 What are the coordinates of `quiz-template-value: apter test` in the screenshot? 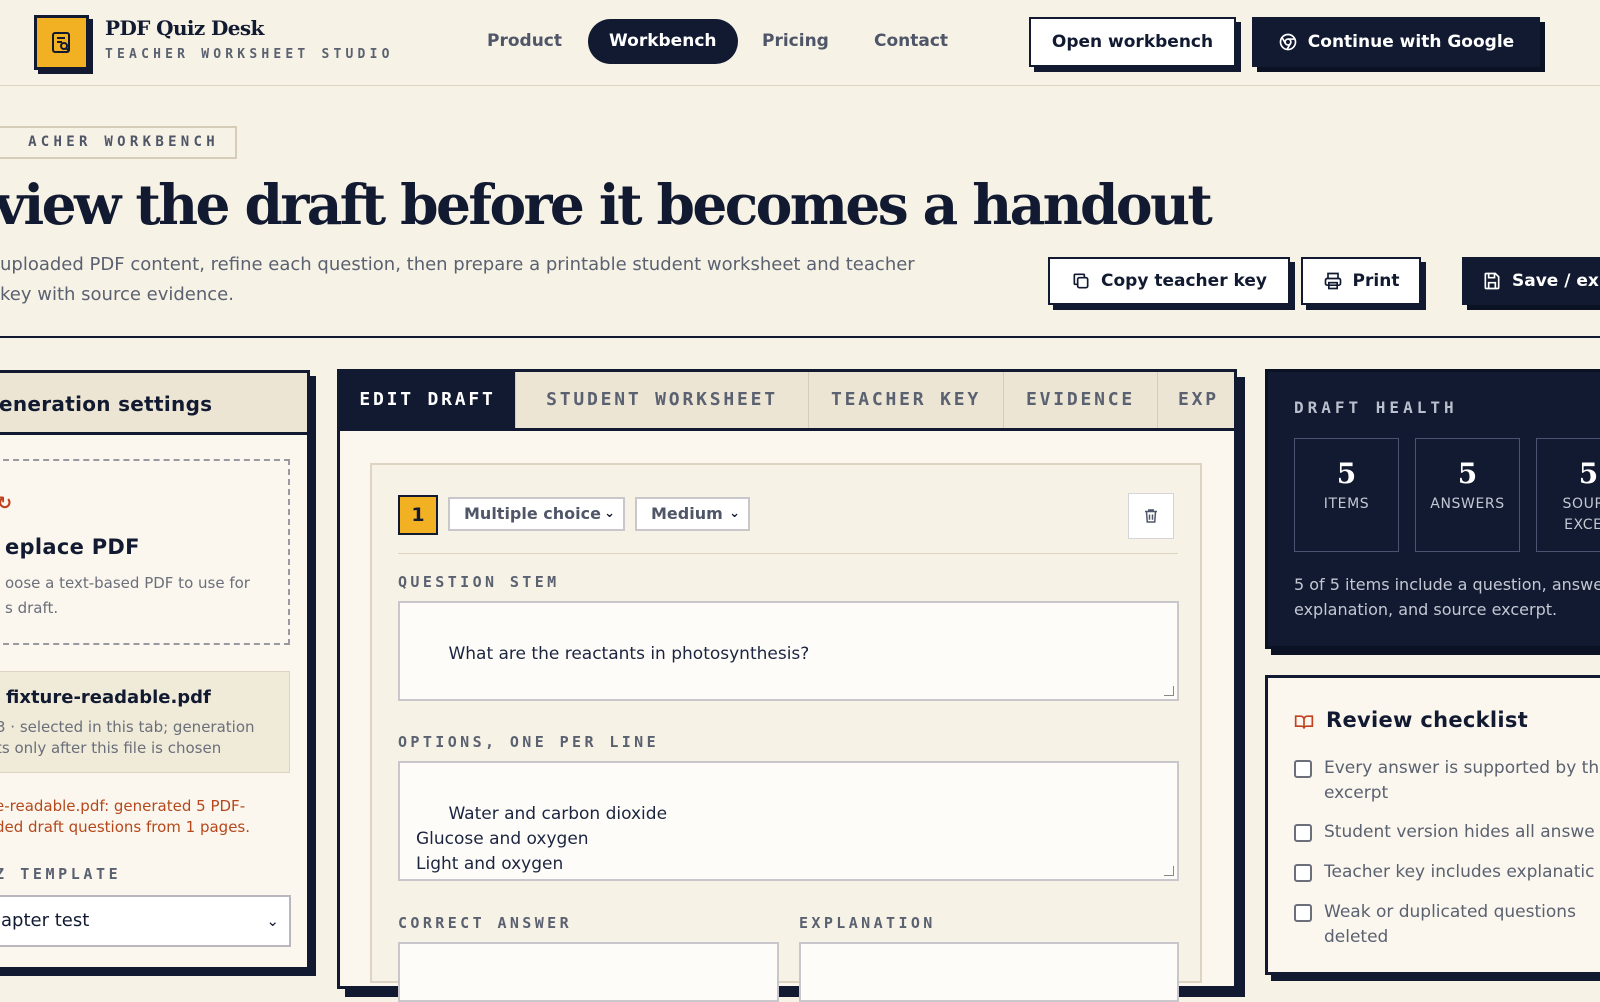 It's located at (45, 920).